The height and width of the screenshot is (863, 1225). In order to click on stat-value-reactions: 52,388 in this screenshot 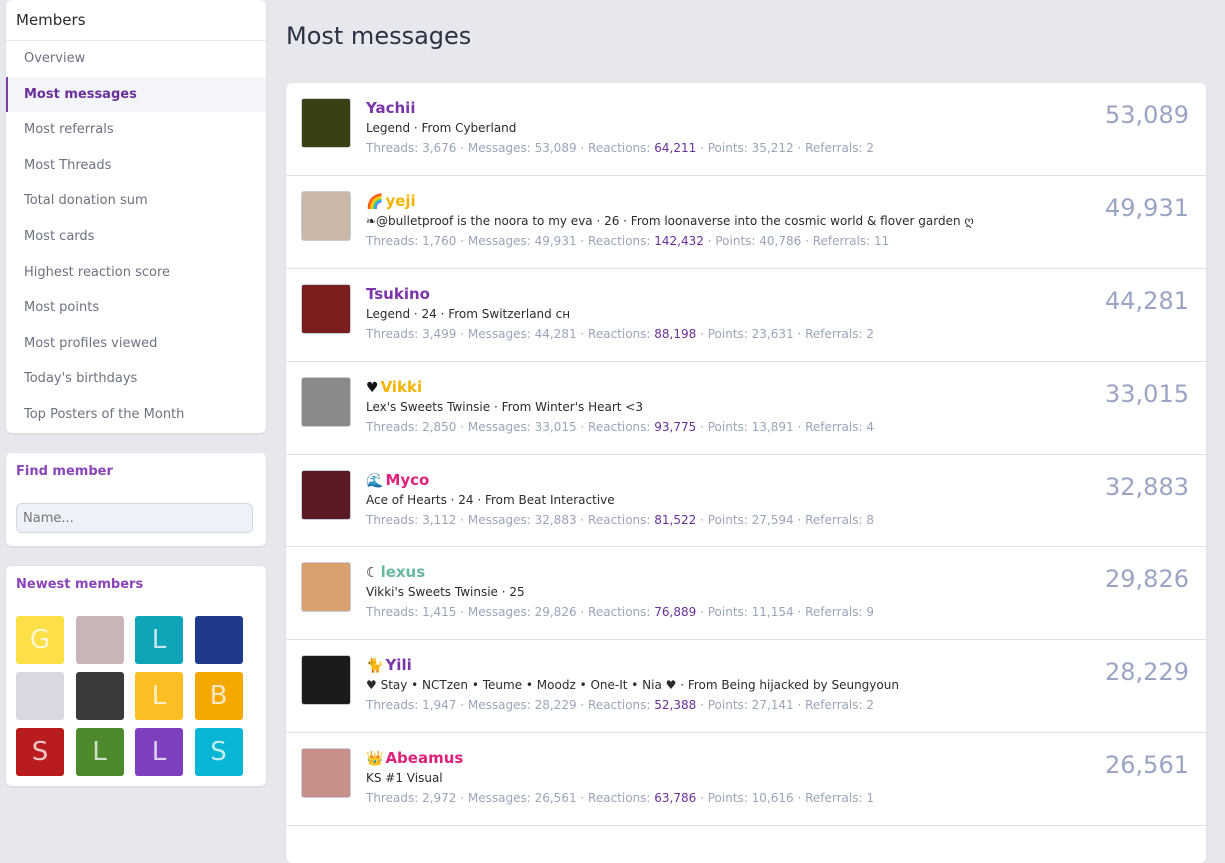, I will do `click(675, 705)`.